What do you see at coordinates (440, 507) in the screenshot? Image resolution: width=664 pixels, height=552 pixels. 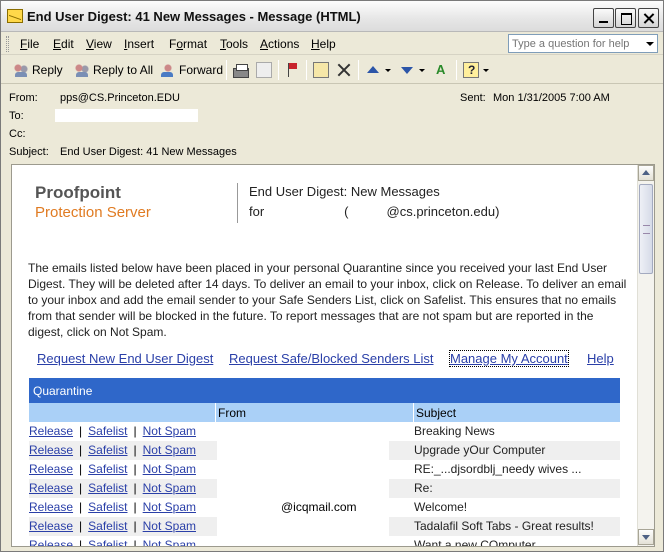 I see `row-subject: Welcome!` at bounding box center [440, 507].